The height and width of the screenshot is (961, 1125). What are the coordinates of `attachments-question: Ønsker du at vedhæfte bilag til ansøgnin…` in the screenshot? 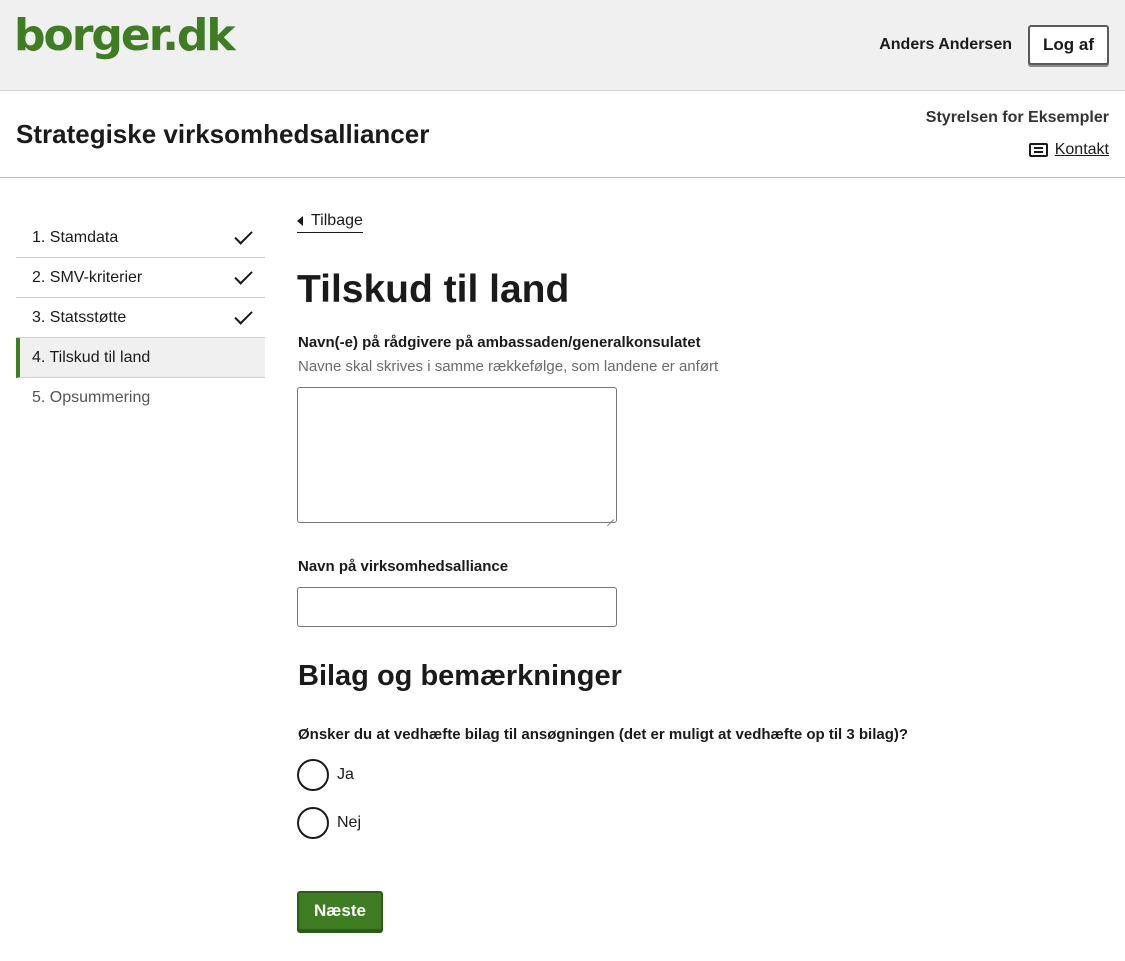 It's located at (603, 734).